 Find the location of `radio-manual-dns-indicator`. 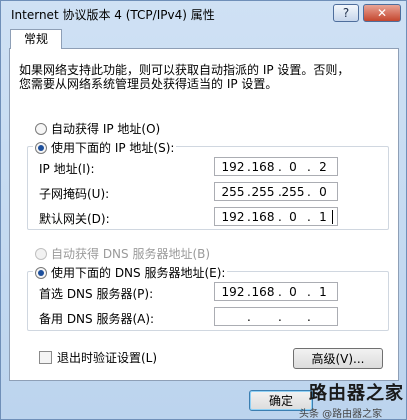

radio-manual-dns-indicator is located at coordinates (41, 272).